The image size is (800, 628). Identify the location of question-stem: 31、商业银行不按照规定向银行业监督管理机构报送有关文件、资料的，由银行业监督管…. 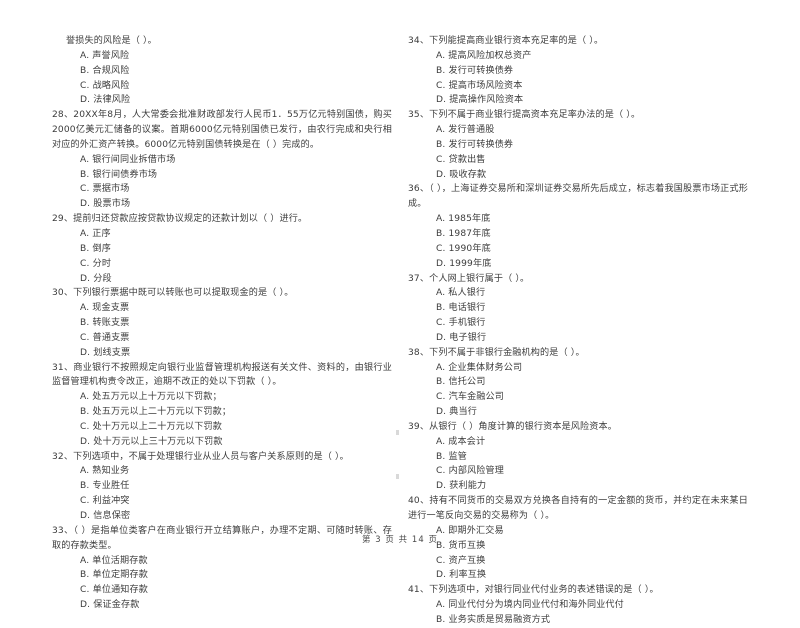
(222, 375).